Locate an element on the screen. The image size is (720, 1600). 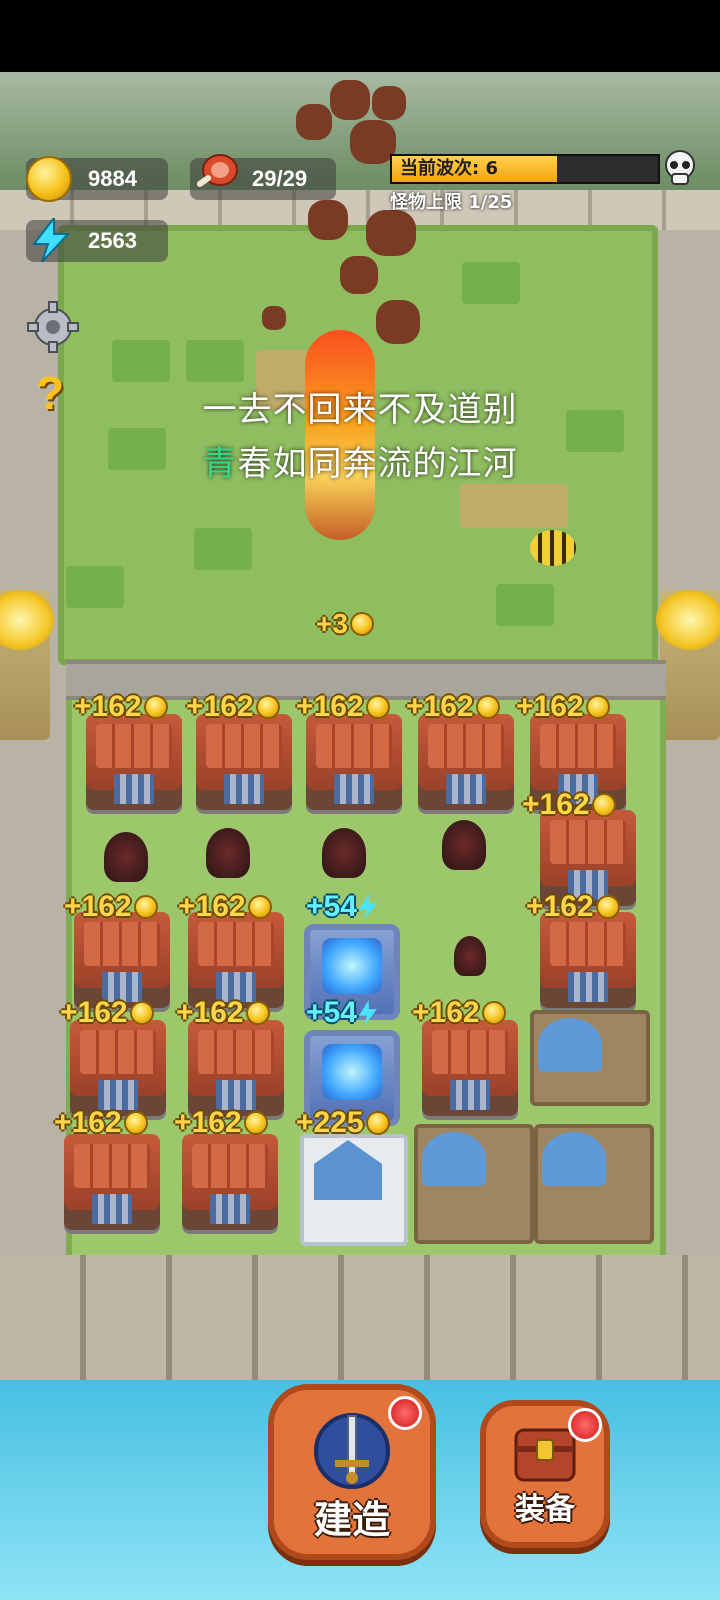
monster-limit: 怪物上限 1/25 is located at coordinates (451, 202).